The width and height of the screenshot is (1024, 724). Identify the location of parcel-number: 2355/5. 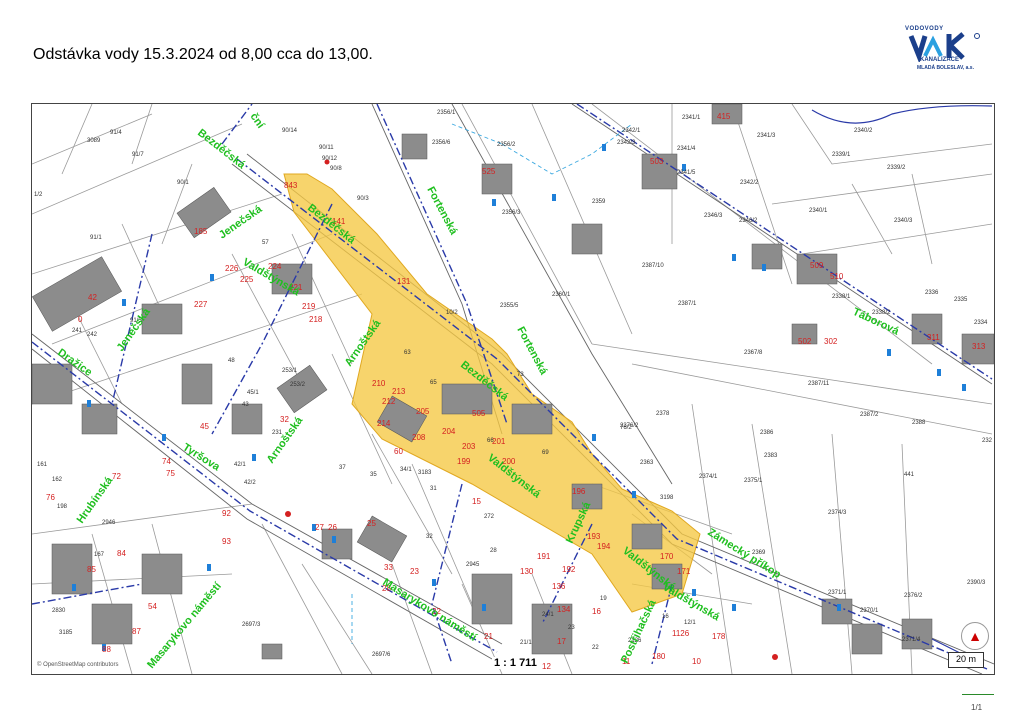
(509, 306).